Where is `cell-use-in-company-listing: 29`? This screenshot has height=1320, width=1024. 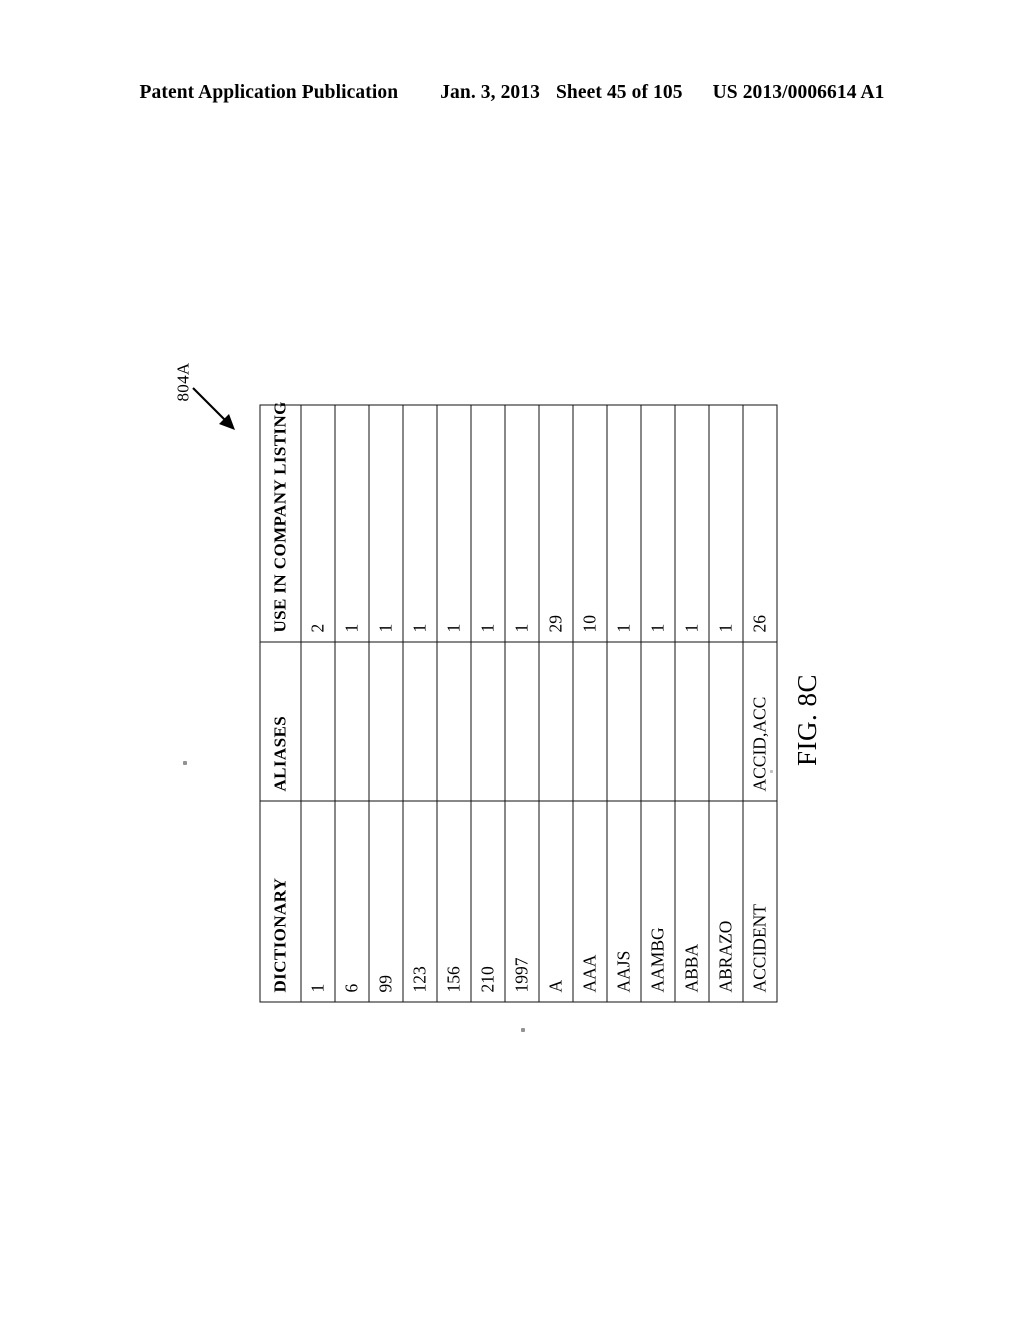 cell-use-in-company-listing: 29 is located at coordinates (556, 523).